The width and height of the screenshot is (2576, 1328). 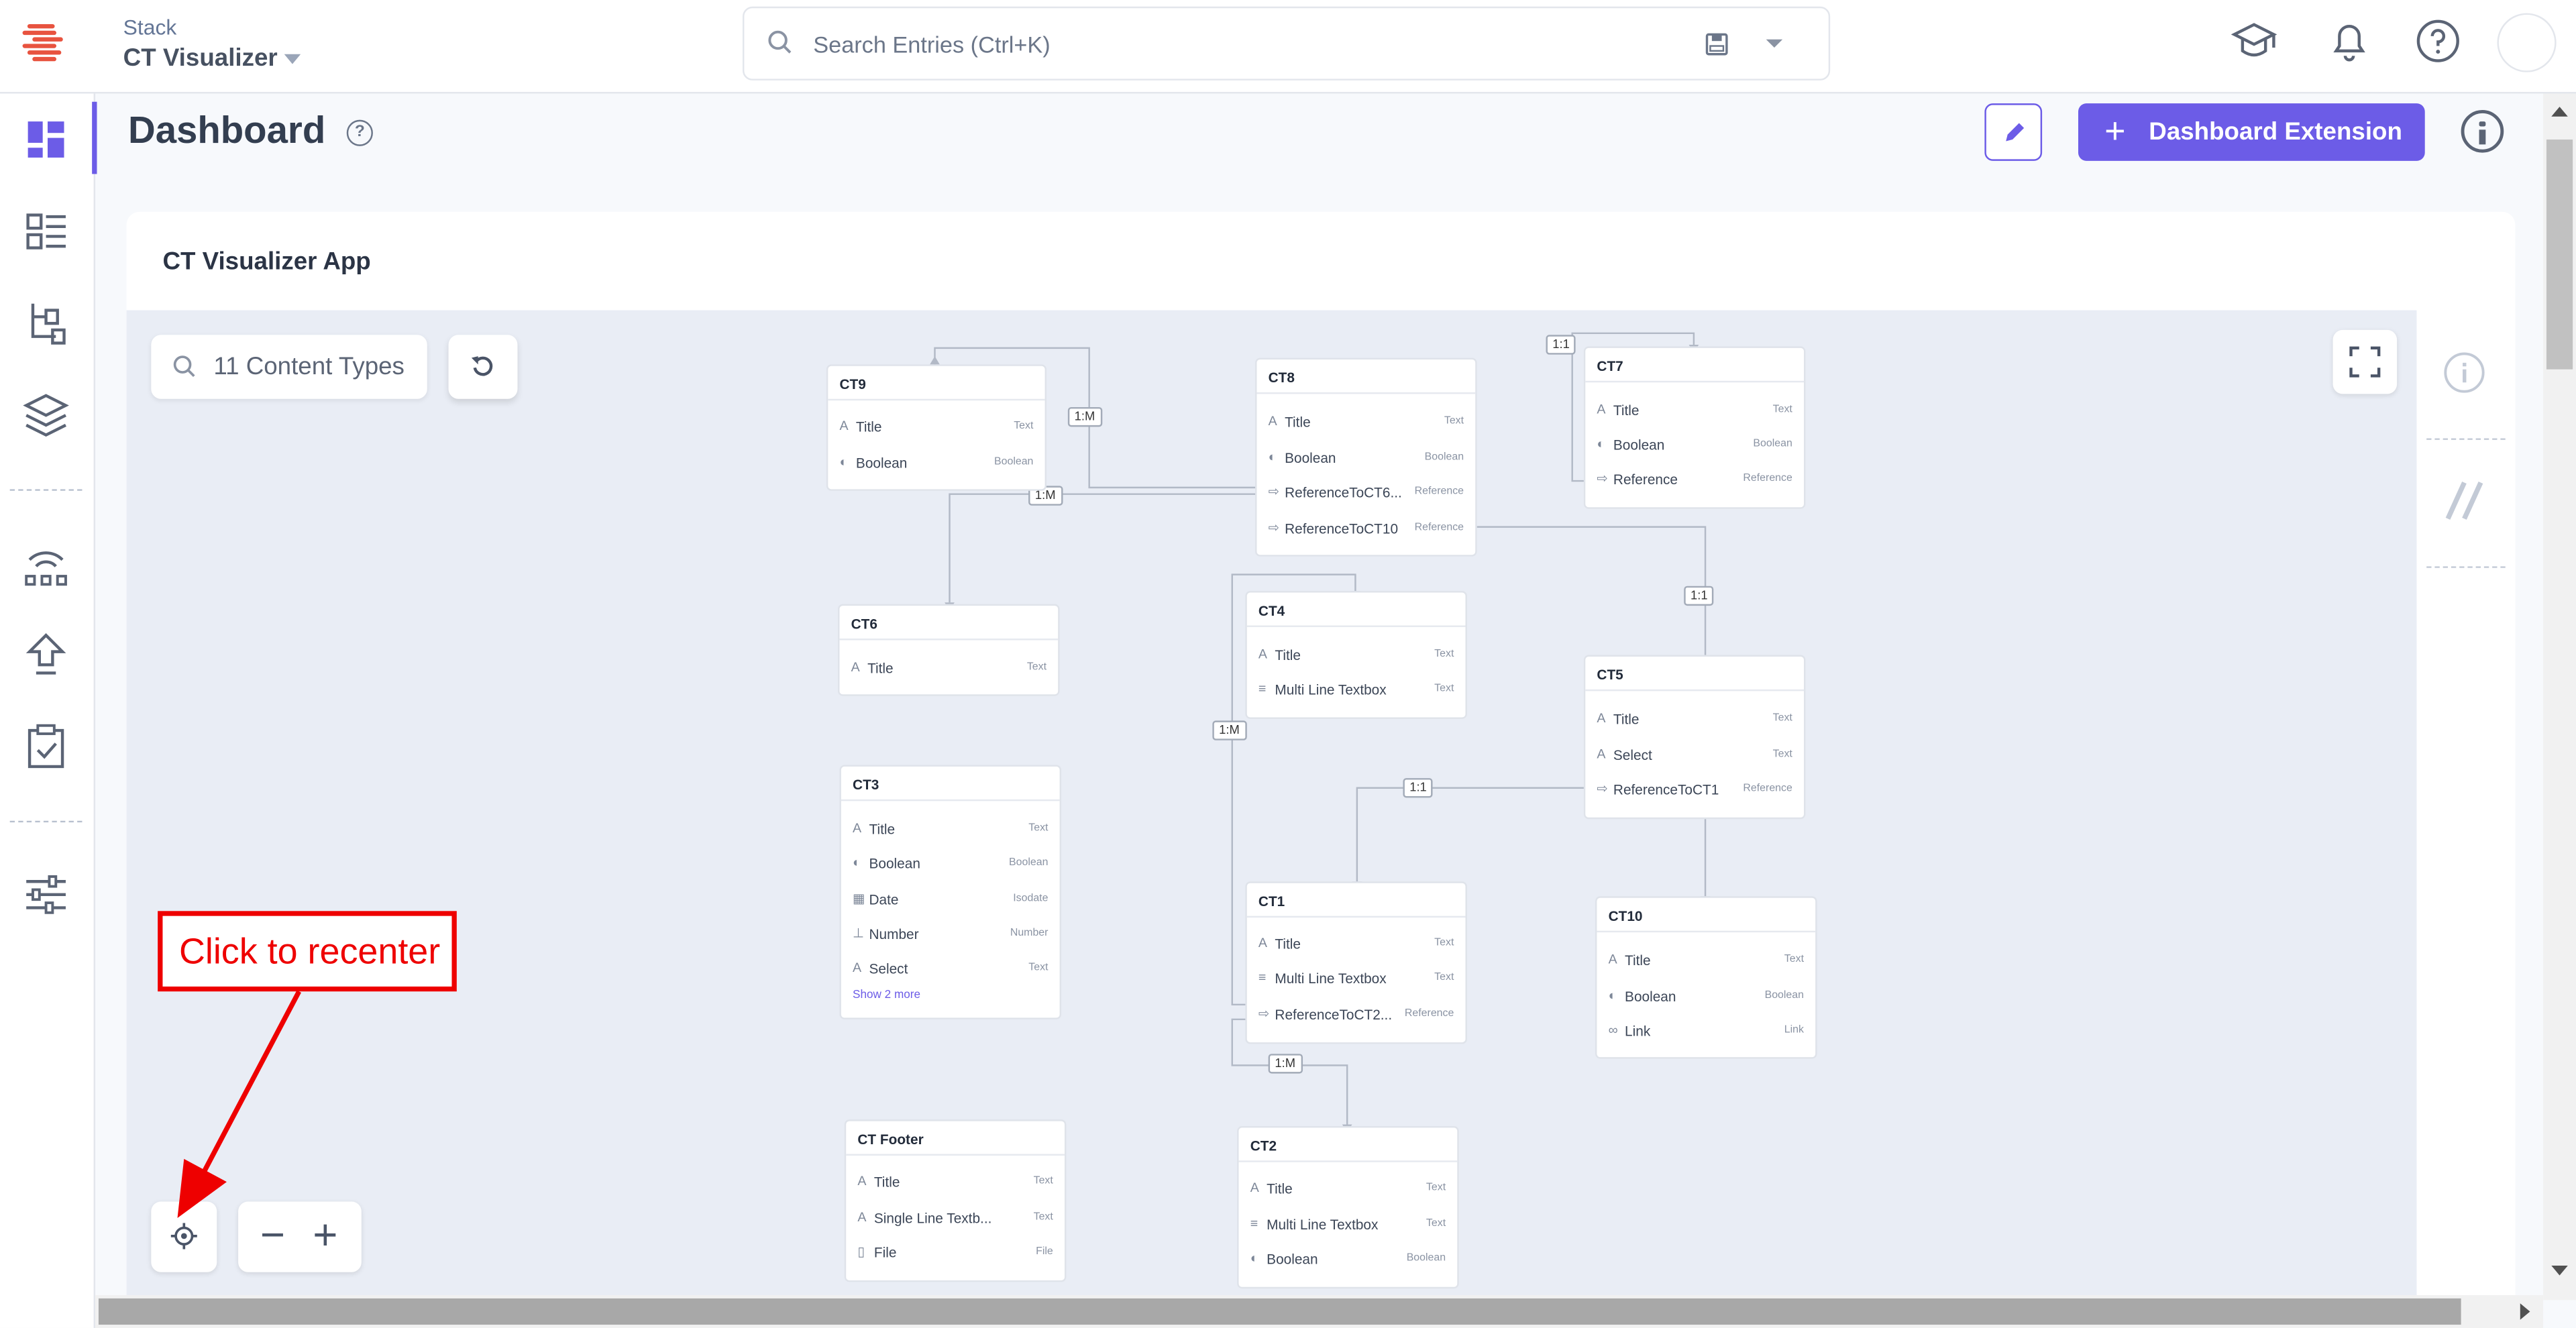 I want to click on card-title: CT Visualizer App, so click(x=266, y=261).